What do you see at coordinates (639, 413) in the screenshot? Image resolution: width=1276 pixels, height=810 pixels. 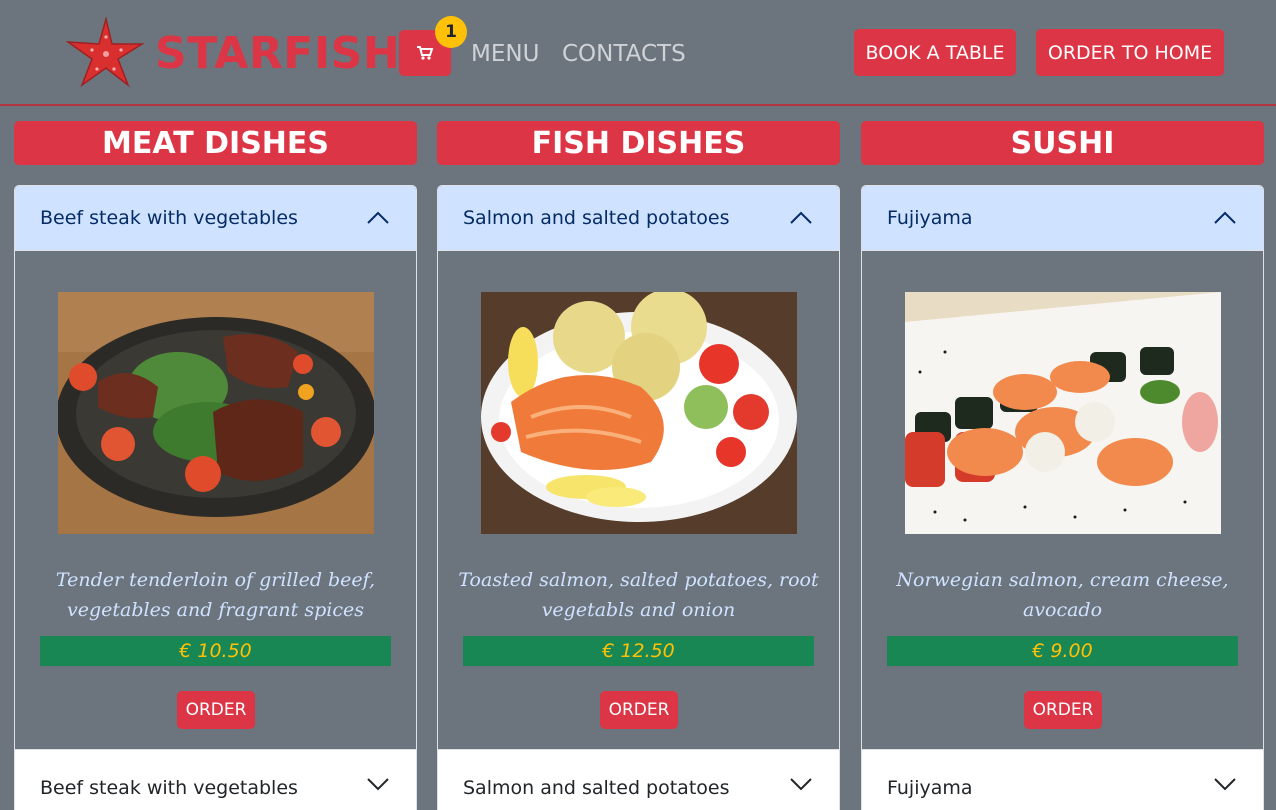 I see `salmon-potatoes-image` at bounding box center [639, 413].